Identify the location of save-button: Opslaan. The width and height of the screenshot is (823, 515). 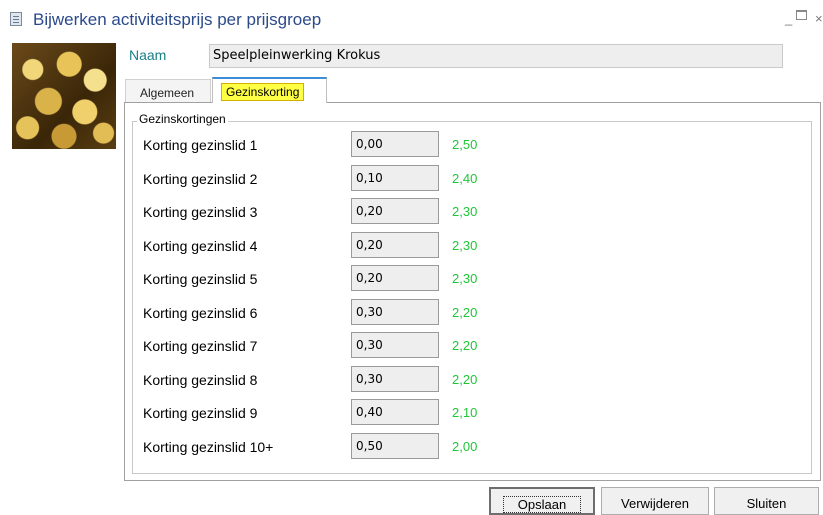
(542, 501).